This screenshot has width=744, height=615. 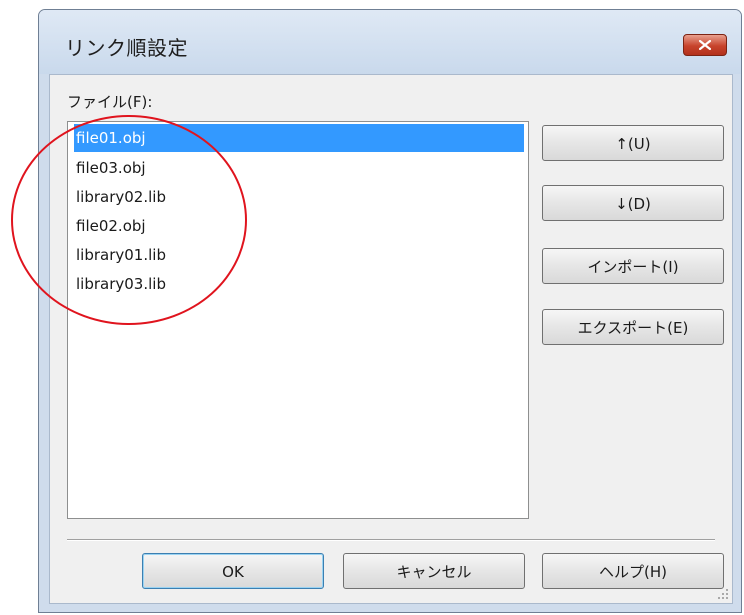 I want to click on footer-separator, so click(x=391, y=540).